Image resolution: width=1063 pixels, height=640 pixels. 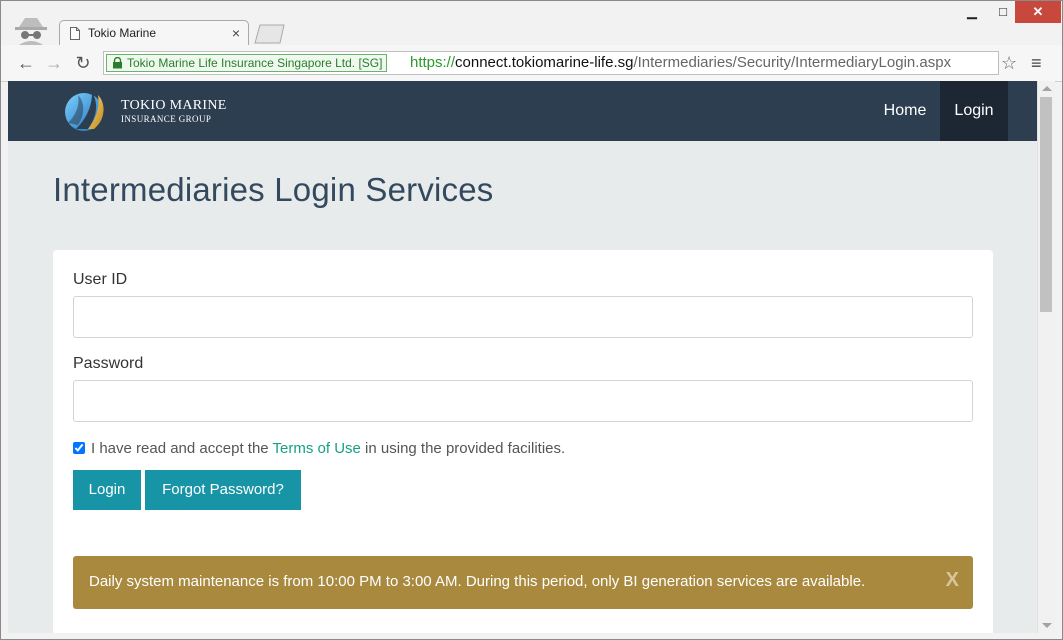 What do you see at coordinates (107, 490) in the screenshot?
I see `login-button: Login` at bounding box center [107, 490].